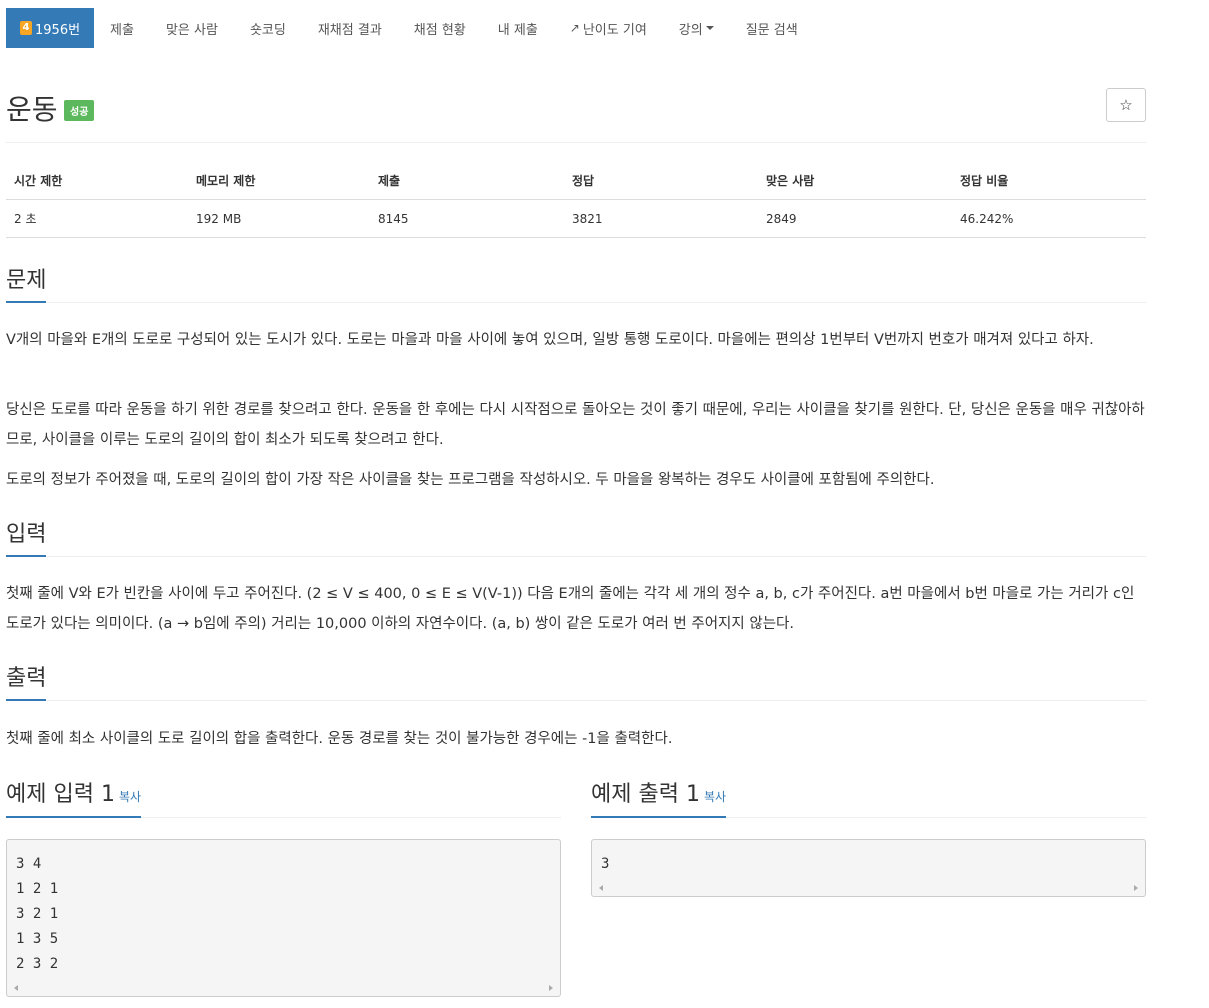 This screenshot has width=1209, height=1008. What do you see at coordinates (37, 889) in the screenshot?
I see `sample-input-line: 1 2 1` at bounding box center [37, 889].